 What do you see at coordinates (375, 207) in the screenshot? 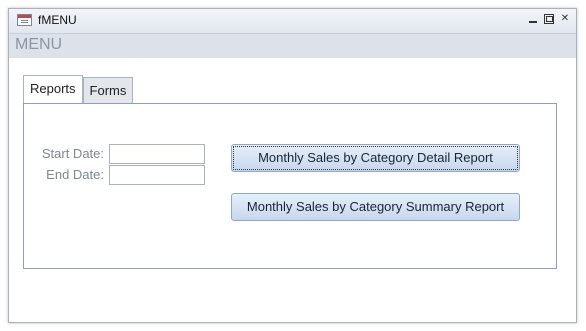
I see `summary-report-button: Monthly Sales by Category Summary Report` at bounding box center [375, 207].